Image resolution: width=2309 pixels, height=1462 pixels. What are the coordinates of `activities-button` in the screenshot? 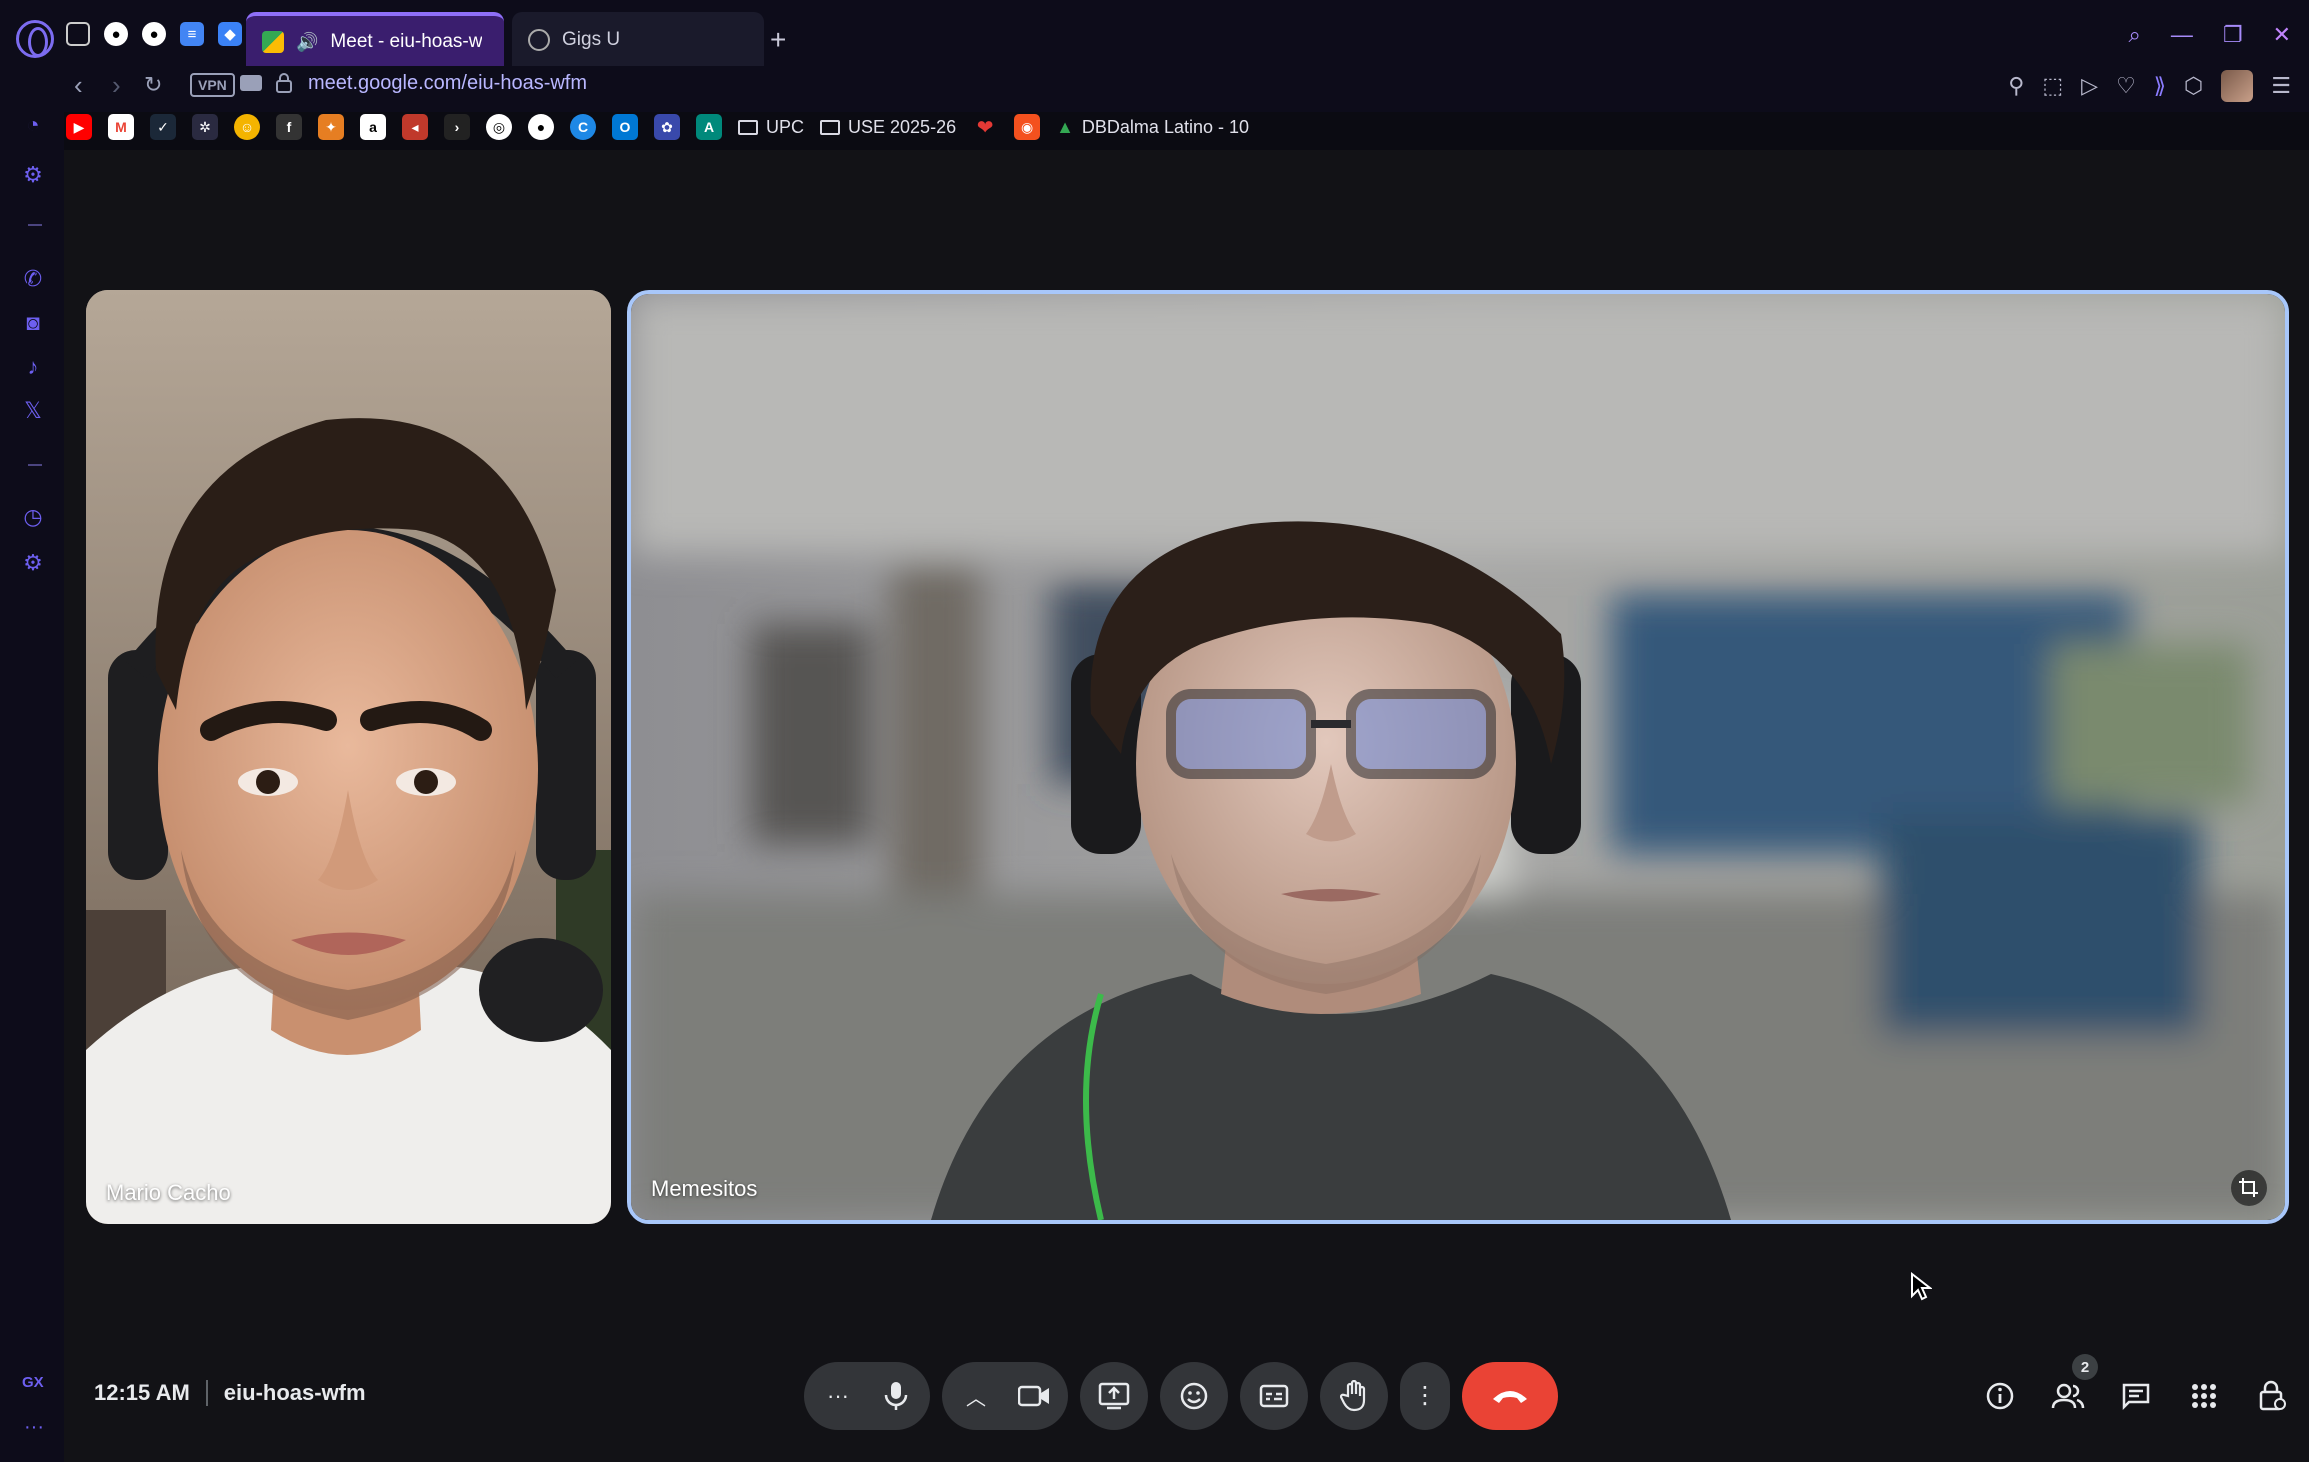 It's located at (2204, 1396).